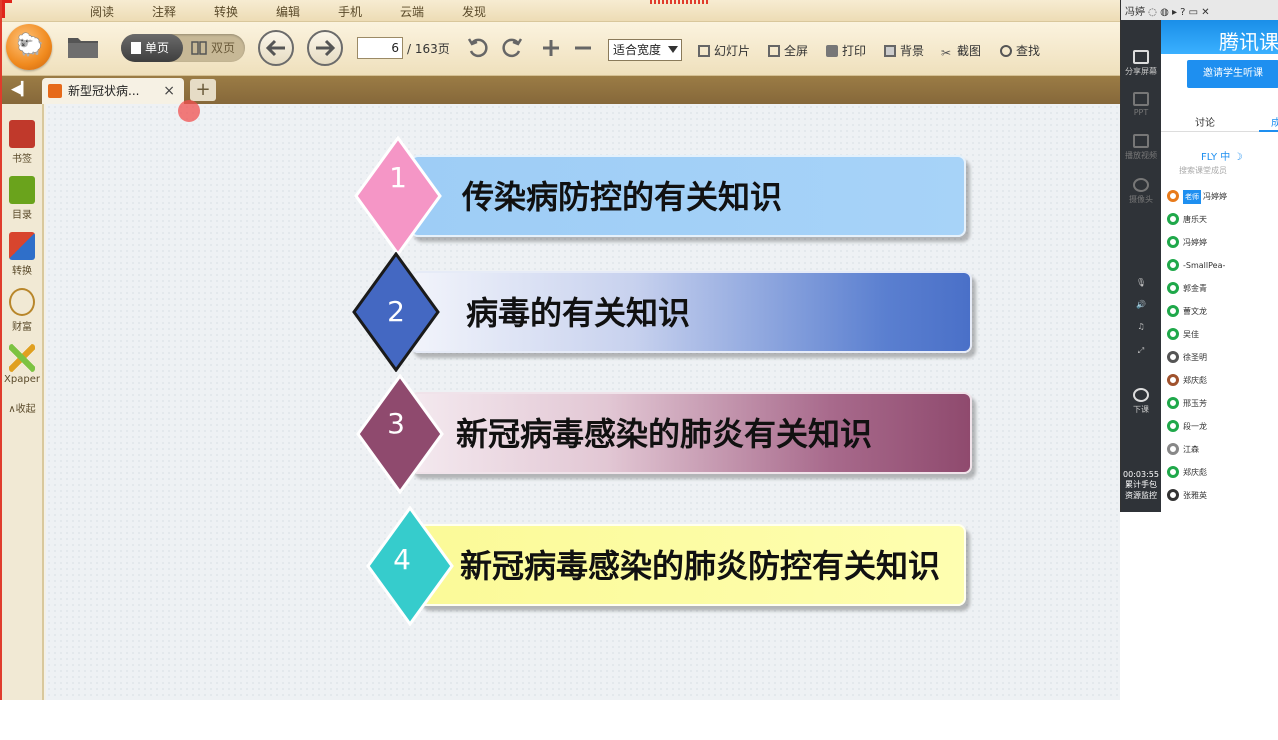 The width and height of the screenshot is (1278, 740). What do you see at coordinates (396, 423) in the screenshot?
I see `slide-num-3: 3` at bounding box center [396, 423].